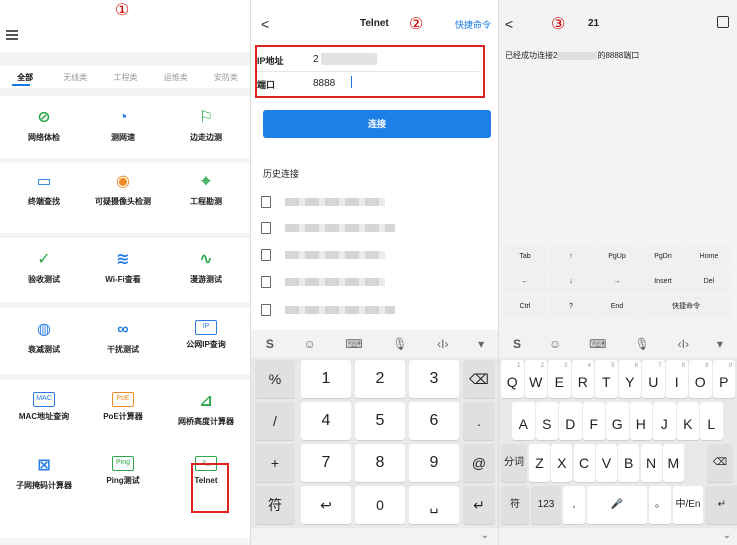 Image resolution: width=737 pixels, height=545 pixels. What do you see at coordinates (617, 421) in the screenshot?
I see `key-g: G` at bounding box center [617, 421].